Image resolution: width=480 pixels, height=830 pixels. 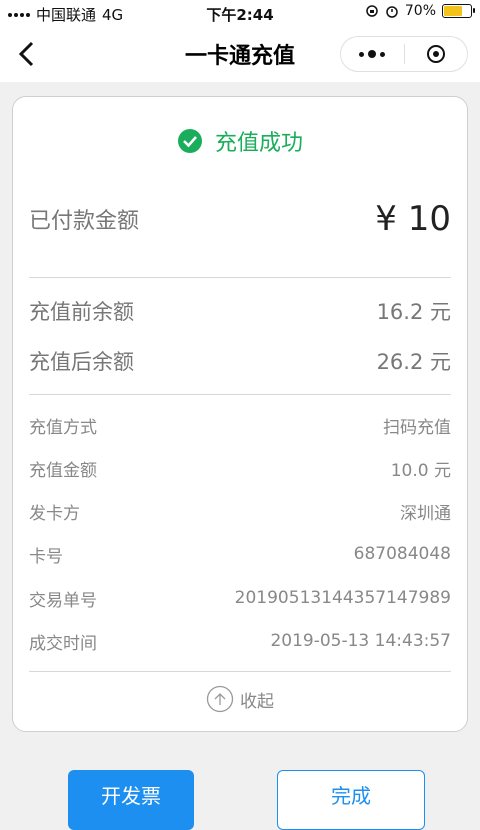 What do you see at coordinates (360, 641) in the screenshot?
I see `detail-value: 2019-05-13 14:43:57` at bounding box center [360, 641].